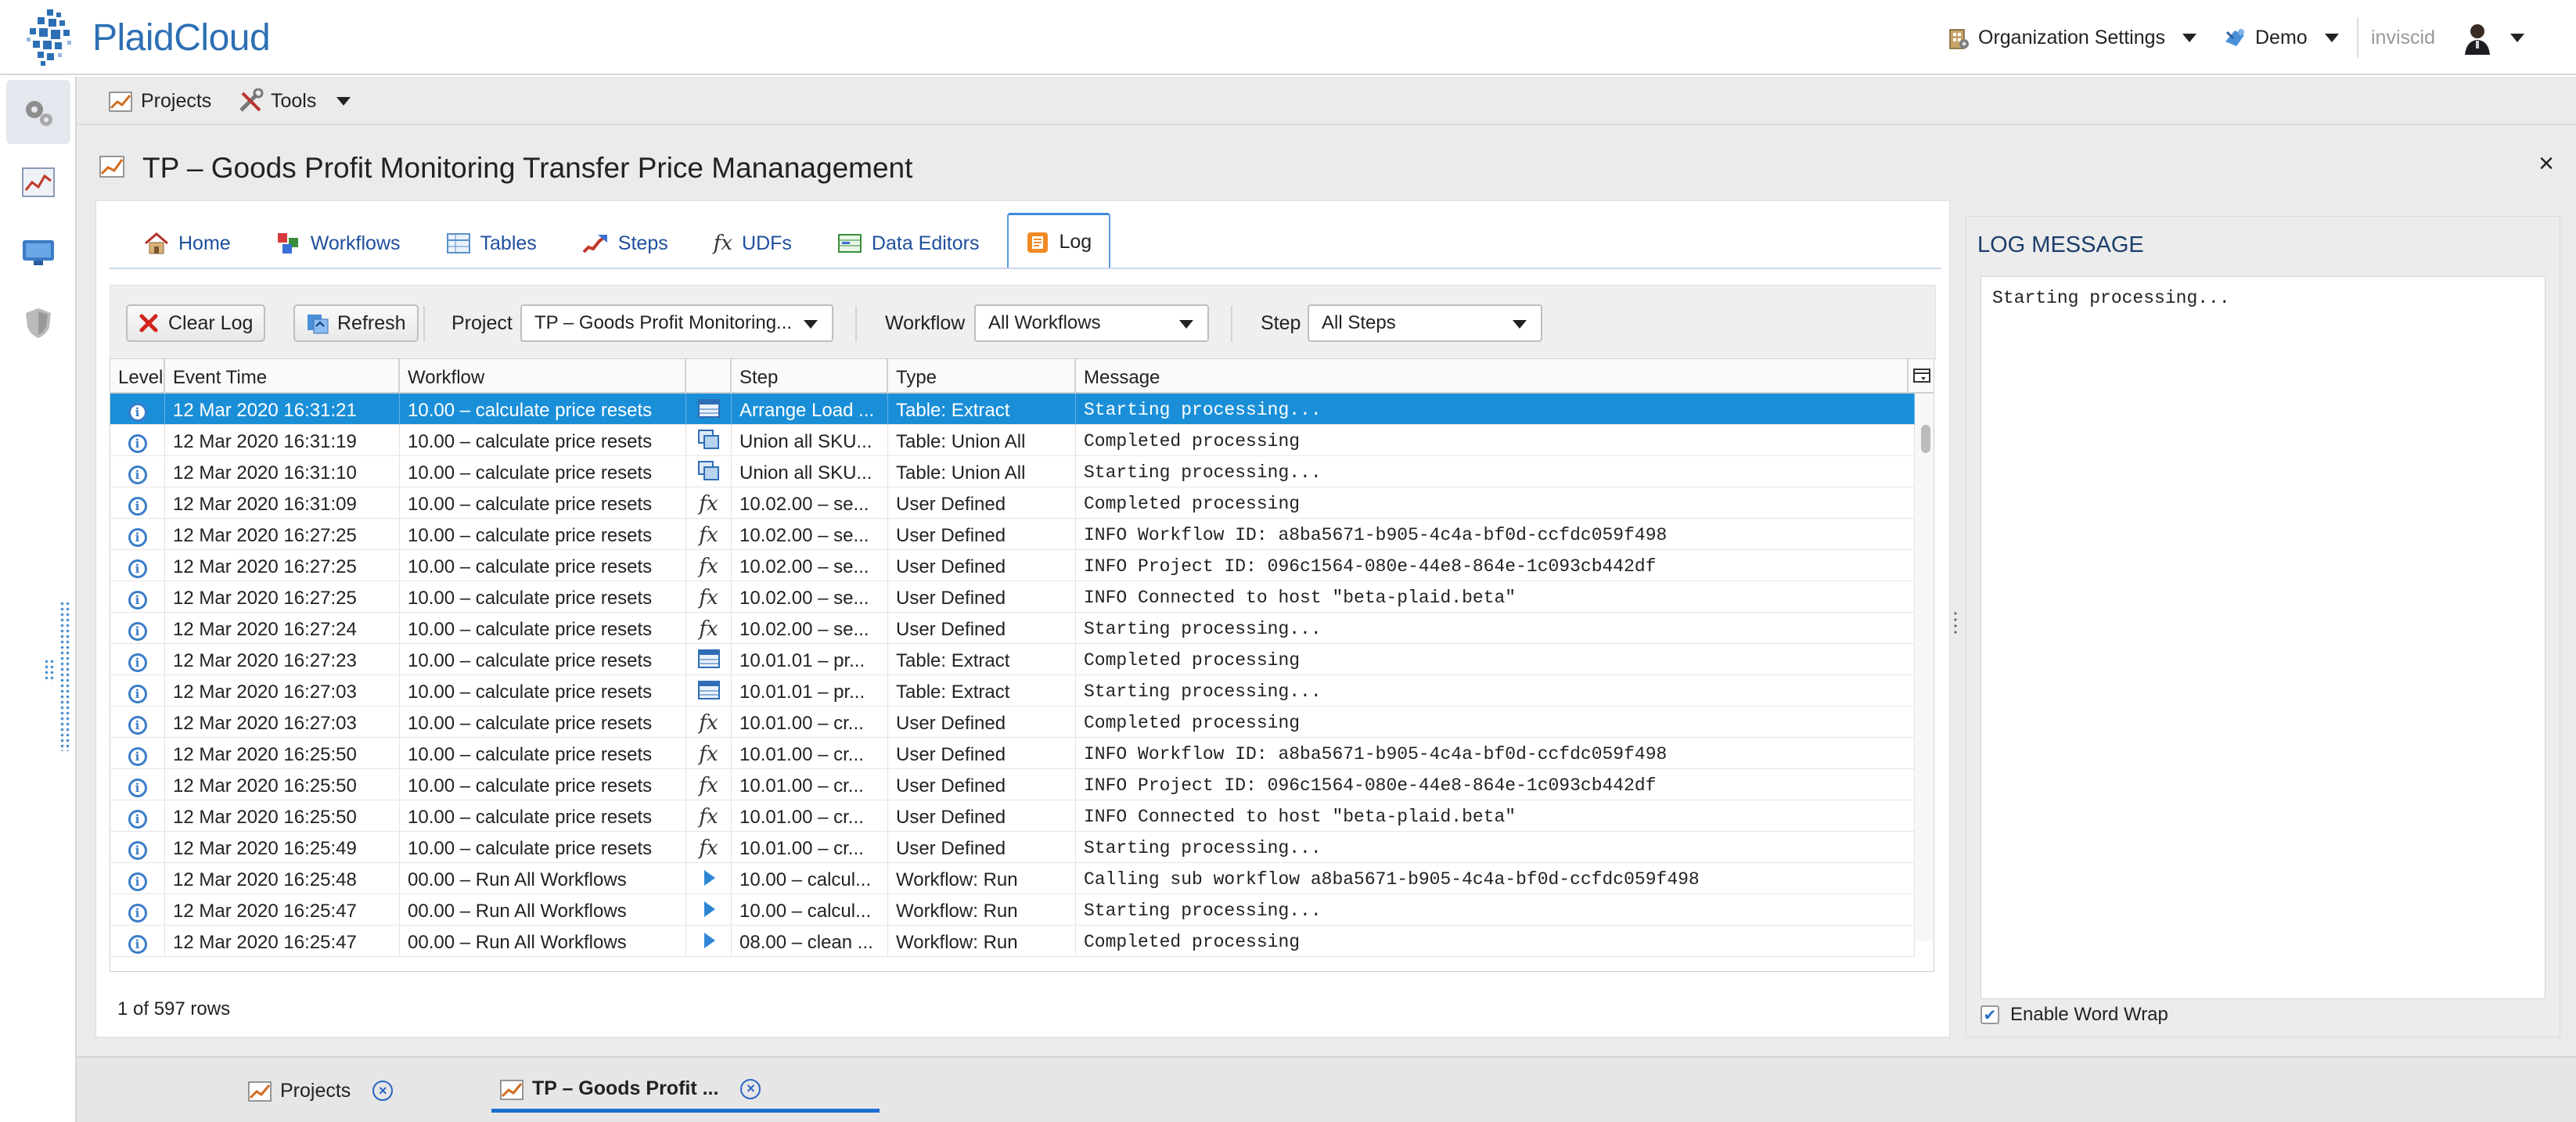 The image size is (2576, 1122). What do you see at coordinates (1955, 622) in the screenshot?
I see `panel-splitter` at bounding box center [1955, 622].